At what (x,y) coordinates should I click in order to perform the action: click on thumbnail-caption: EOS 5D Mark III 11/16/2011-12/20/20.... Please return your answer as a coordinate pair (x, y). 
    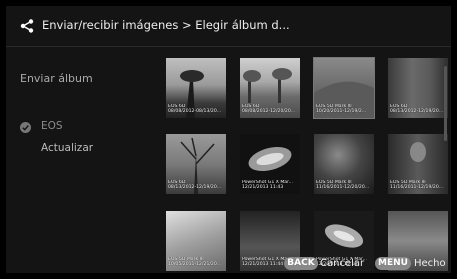
    Looking at the image, I should click on (343, 185).